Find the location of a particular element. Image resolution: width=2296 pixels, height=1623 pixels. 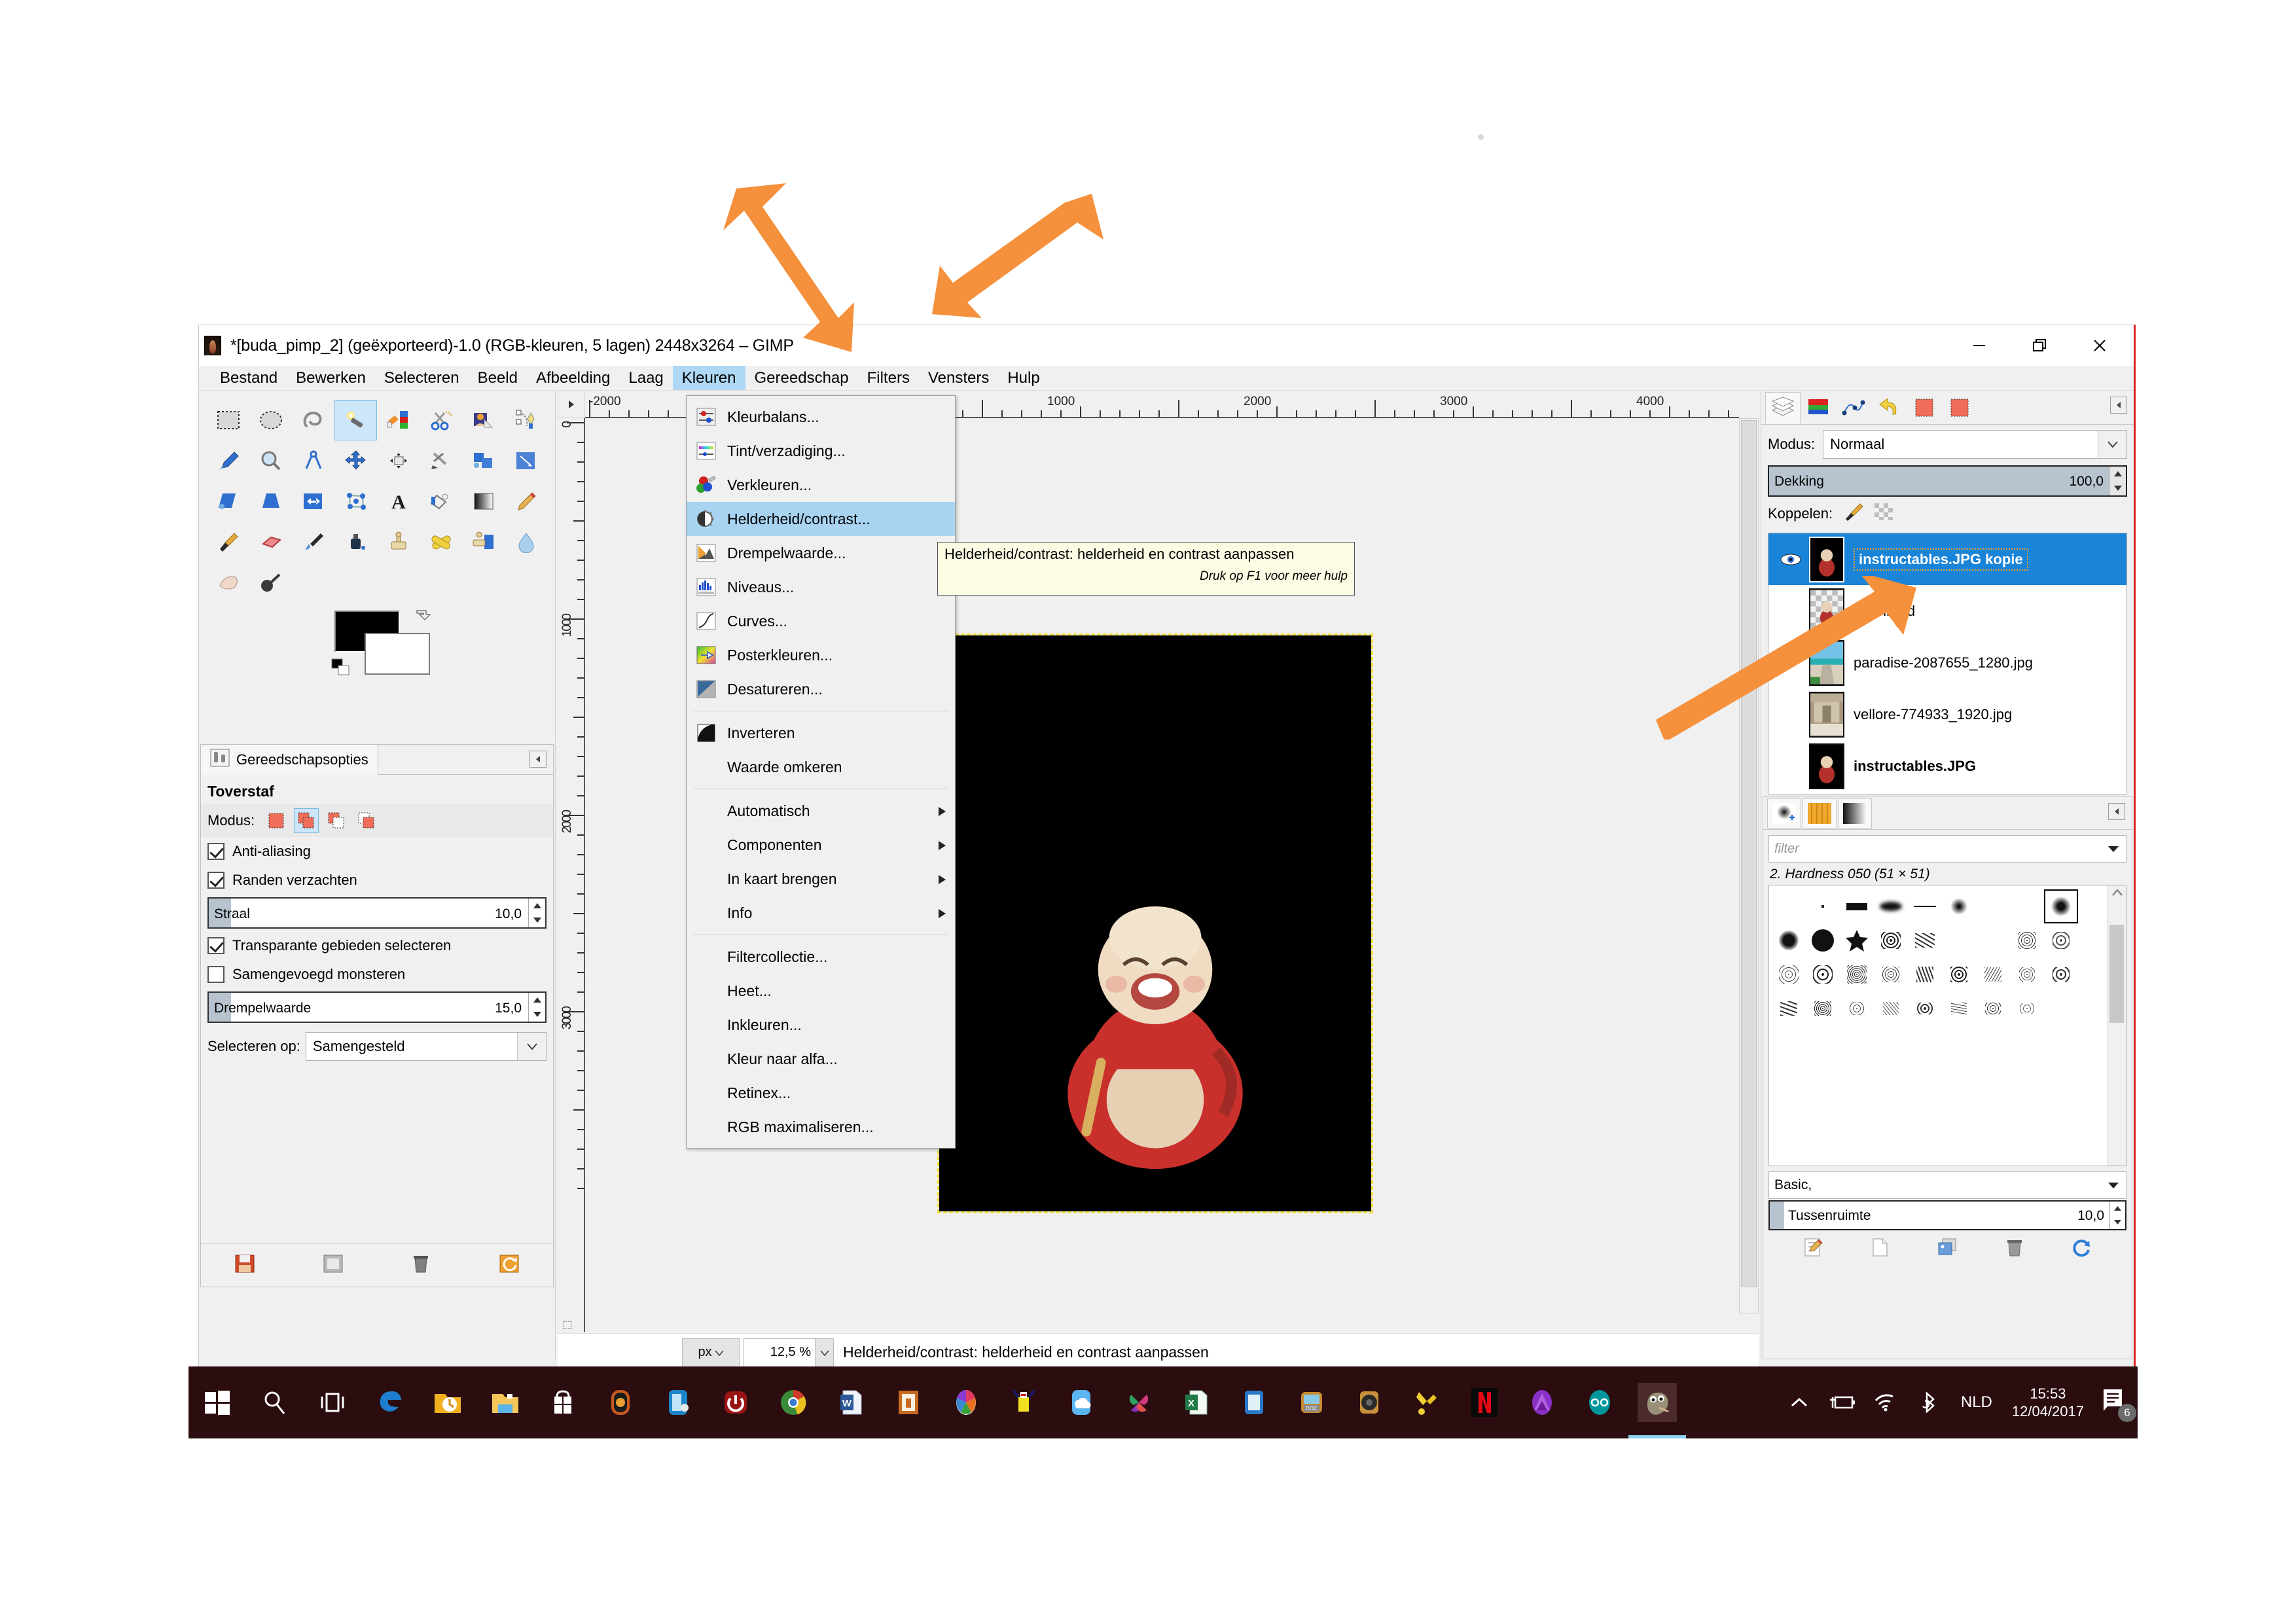

menu-item-componenten: Componenten is located at coordinates (821, 845).